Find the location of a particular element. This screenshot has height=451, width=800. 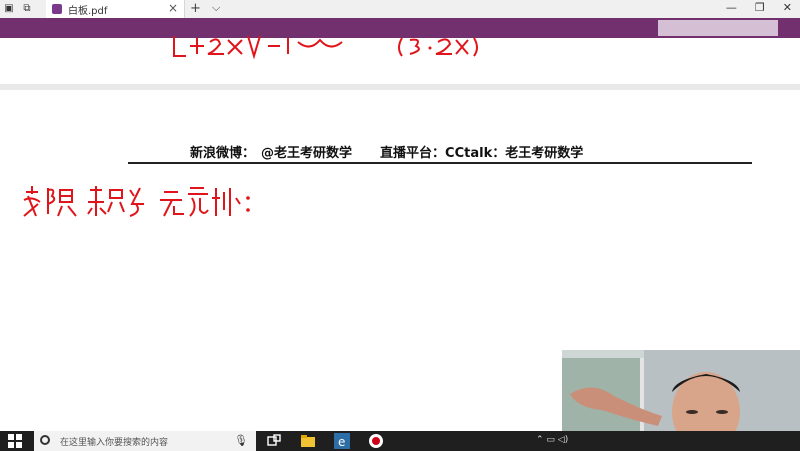

handwritten-note is located at coordinates (136, 201).